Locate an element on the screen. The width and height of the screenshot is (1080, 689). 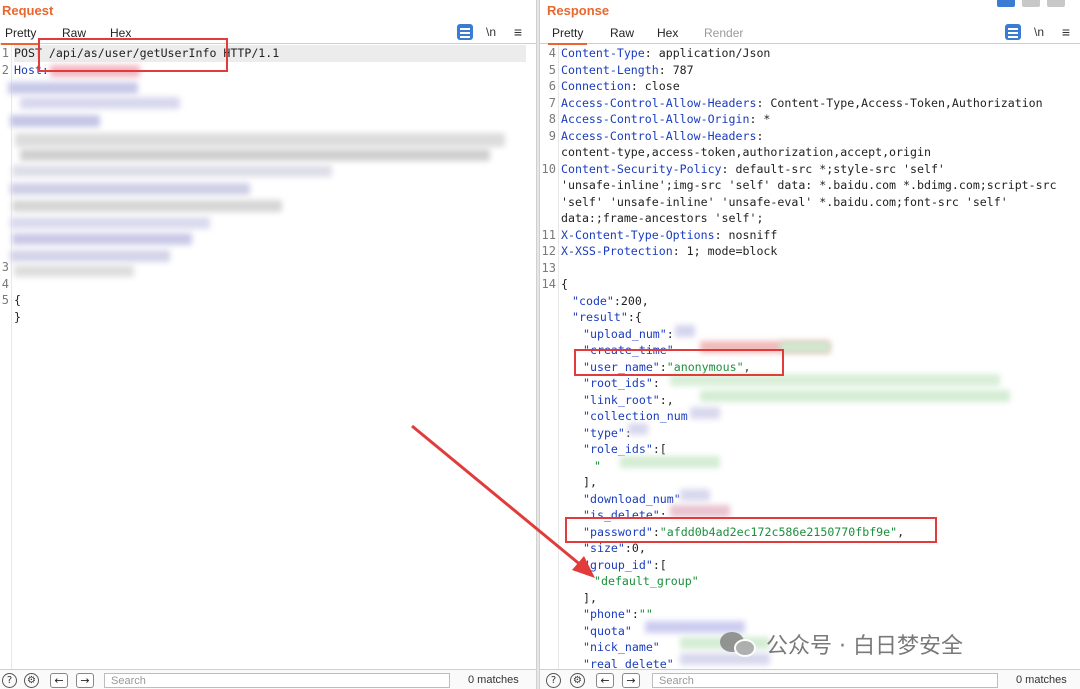
json-key: "size" is located at coordinates (604, 548).